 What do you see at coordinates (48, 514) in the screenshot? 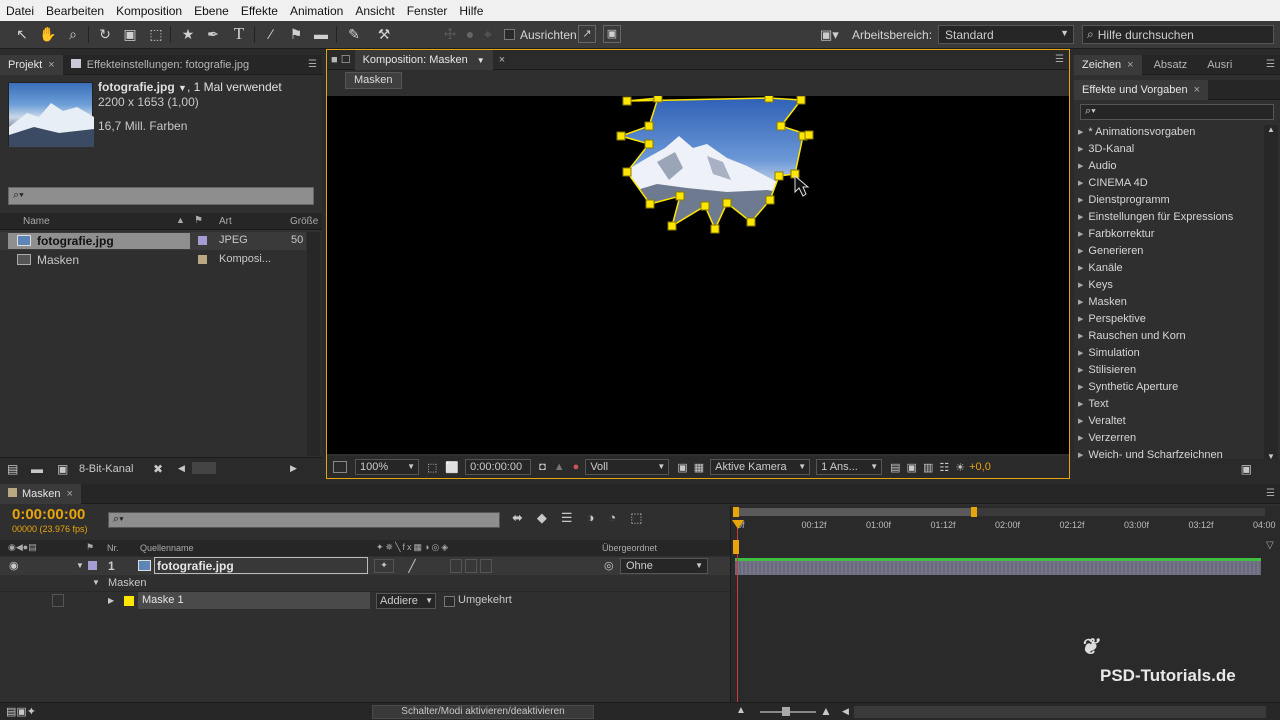
I see `timeline-timecode: 0:00:00:00` at bounding box center [48, 514].